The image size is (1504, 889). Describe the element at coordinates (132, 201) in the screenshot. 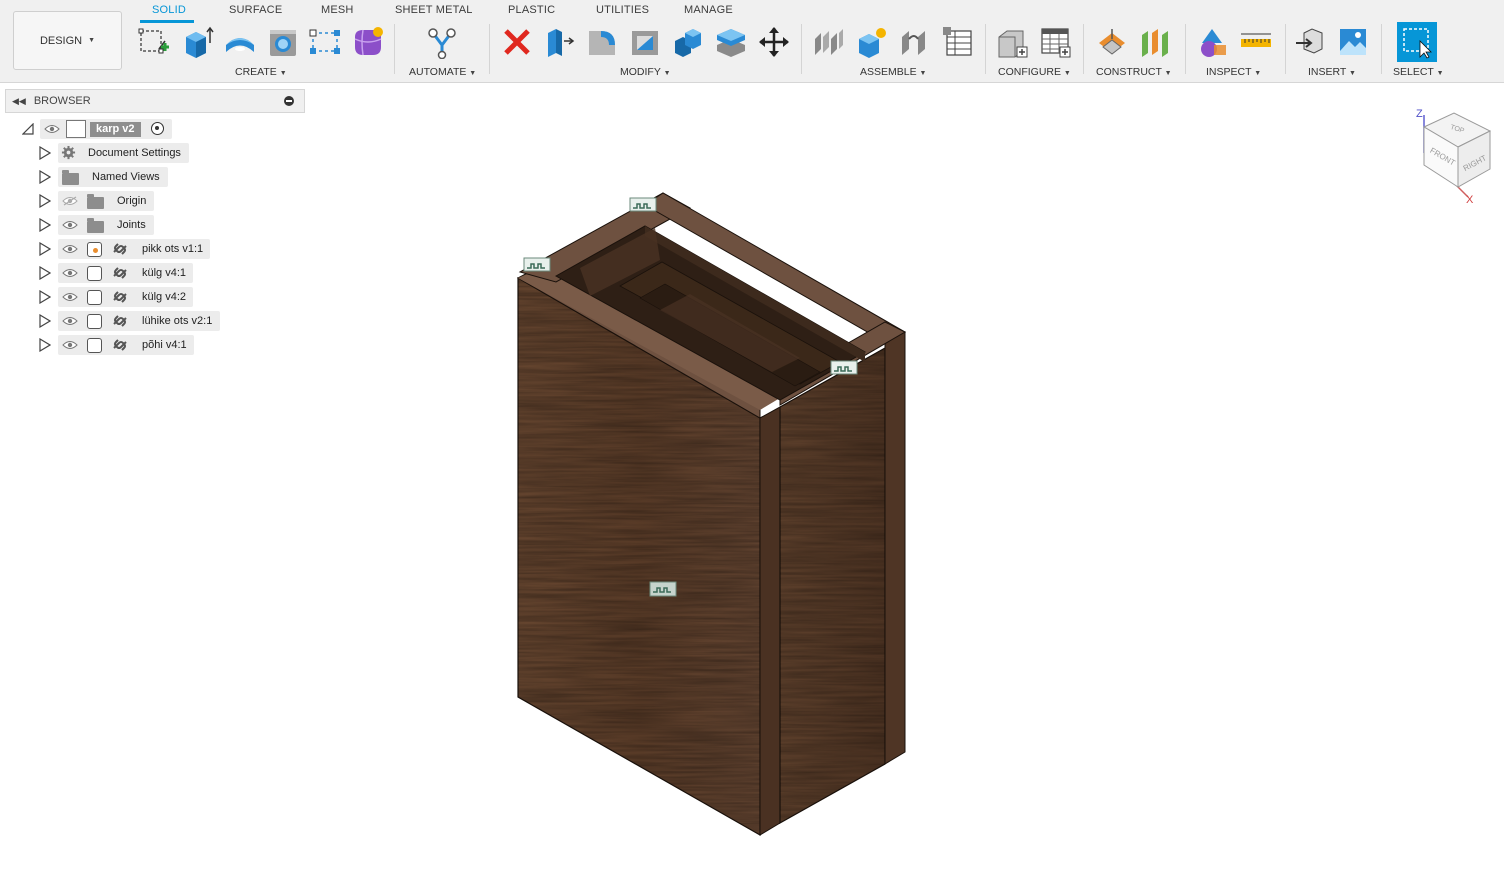

I see `tree-item-label: Origin` at that location.